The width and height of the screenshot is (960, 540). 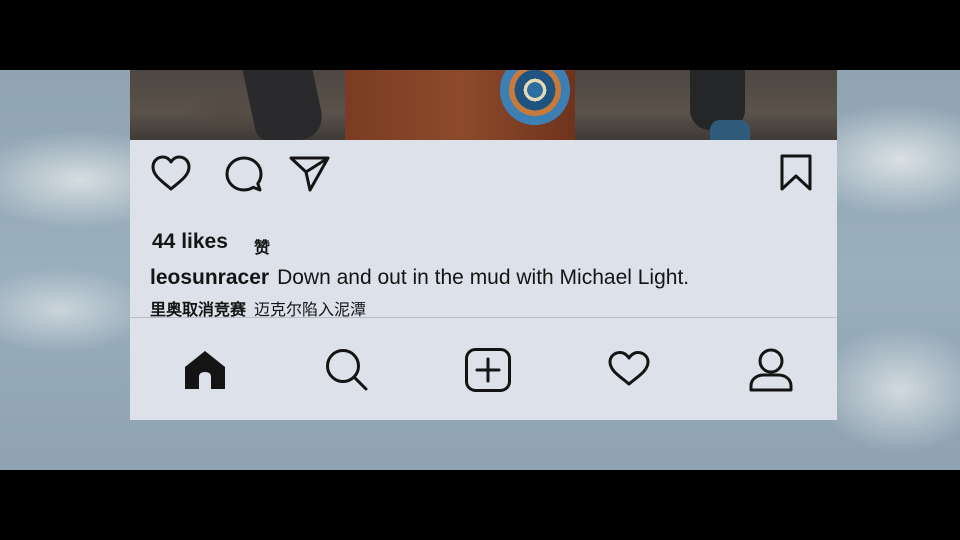 What do you see at coordinates (483, 105) in the screenshot?
I see `post-photo` at bounding box center [483, 105].